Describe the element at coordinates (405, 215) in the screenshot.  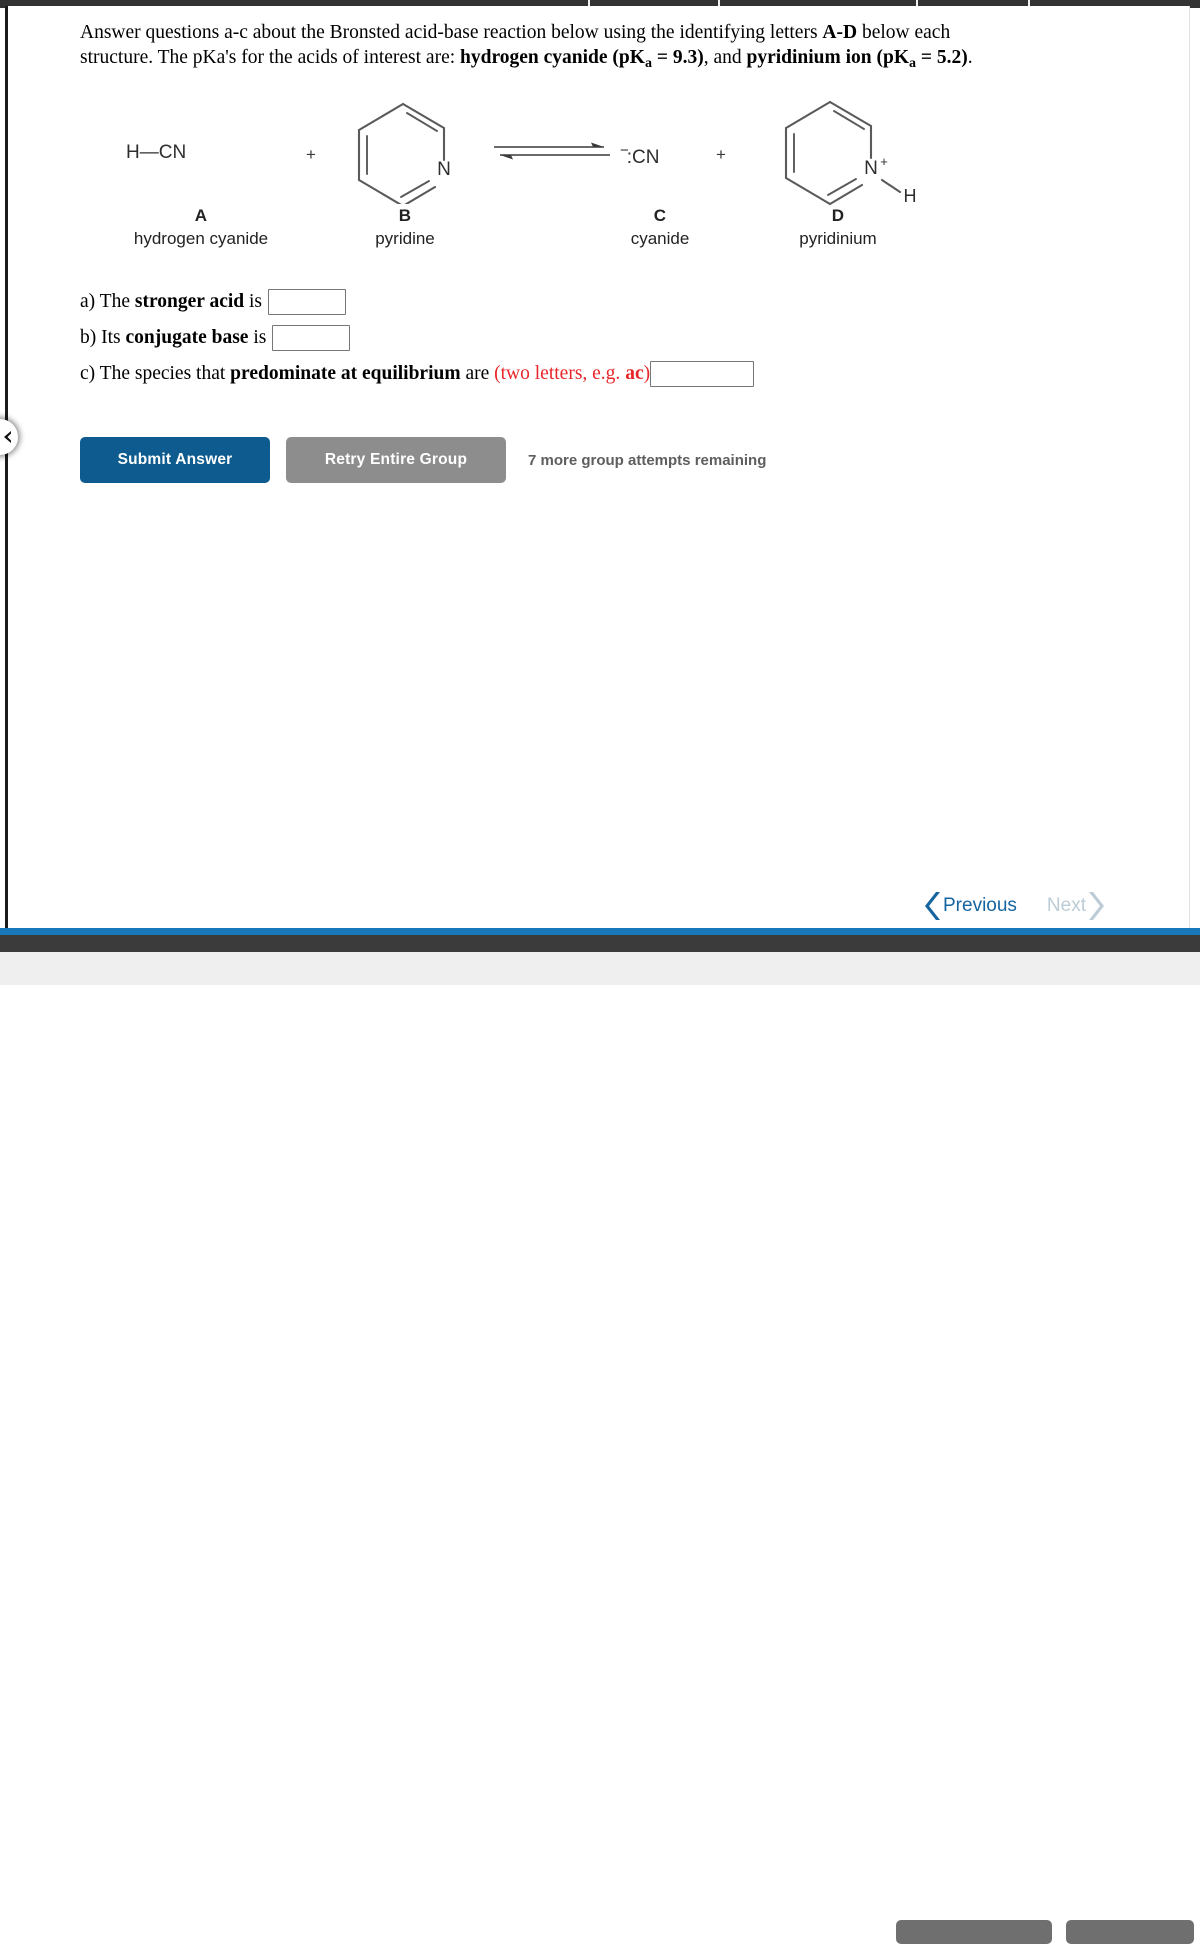
I see `species-b-letter: B` at that location.